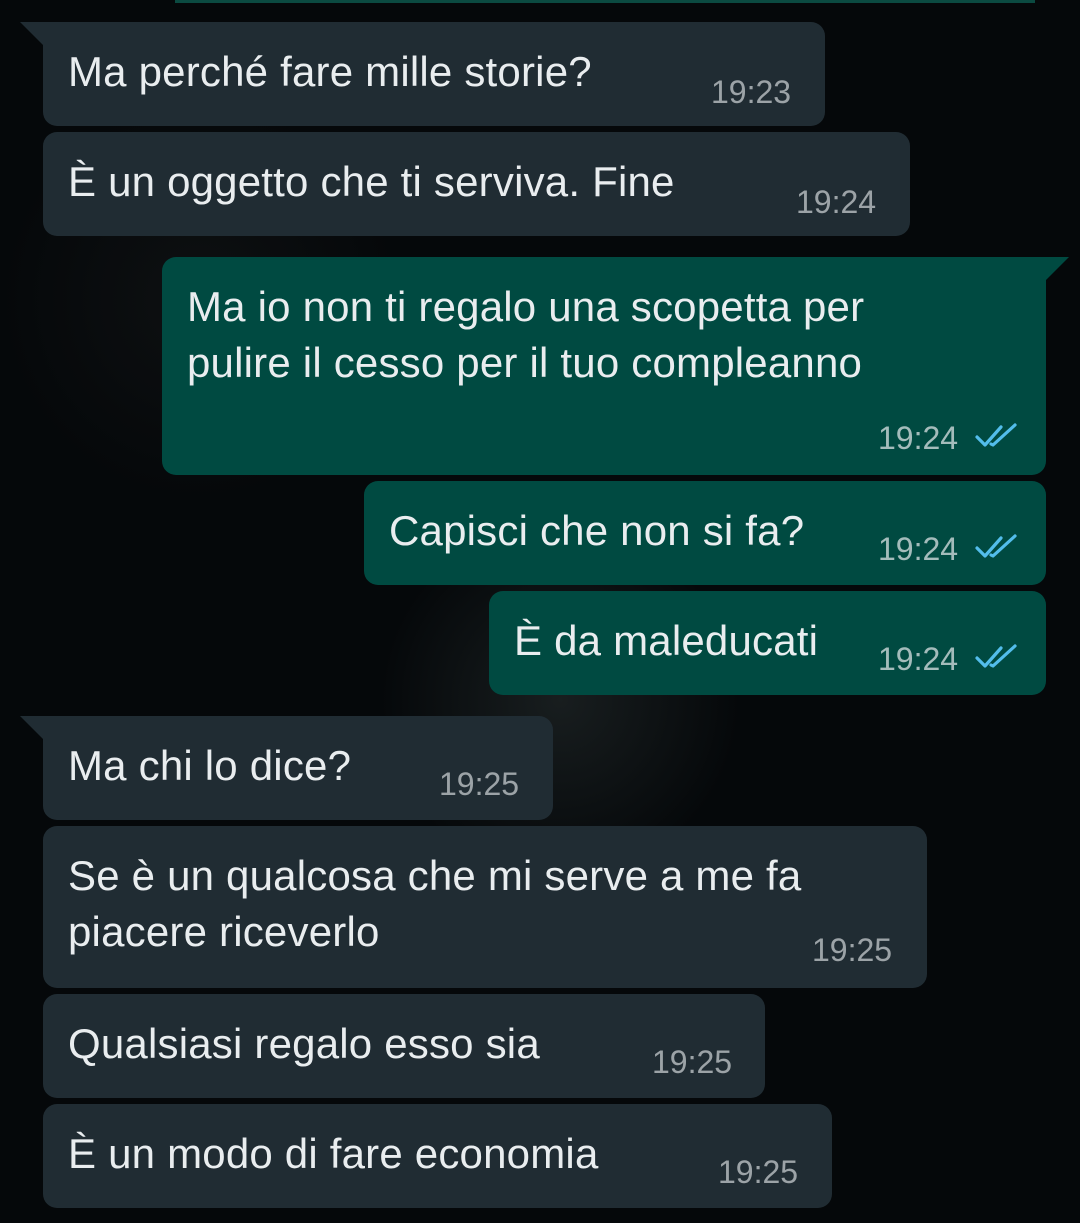 The height and width of the screenshot is (1223, 1080). Describe the element at coordinates (210, 765) in the screenshot. I see `message-text: Ma chi lo dice?` at that location.